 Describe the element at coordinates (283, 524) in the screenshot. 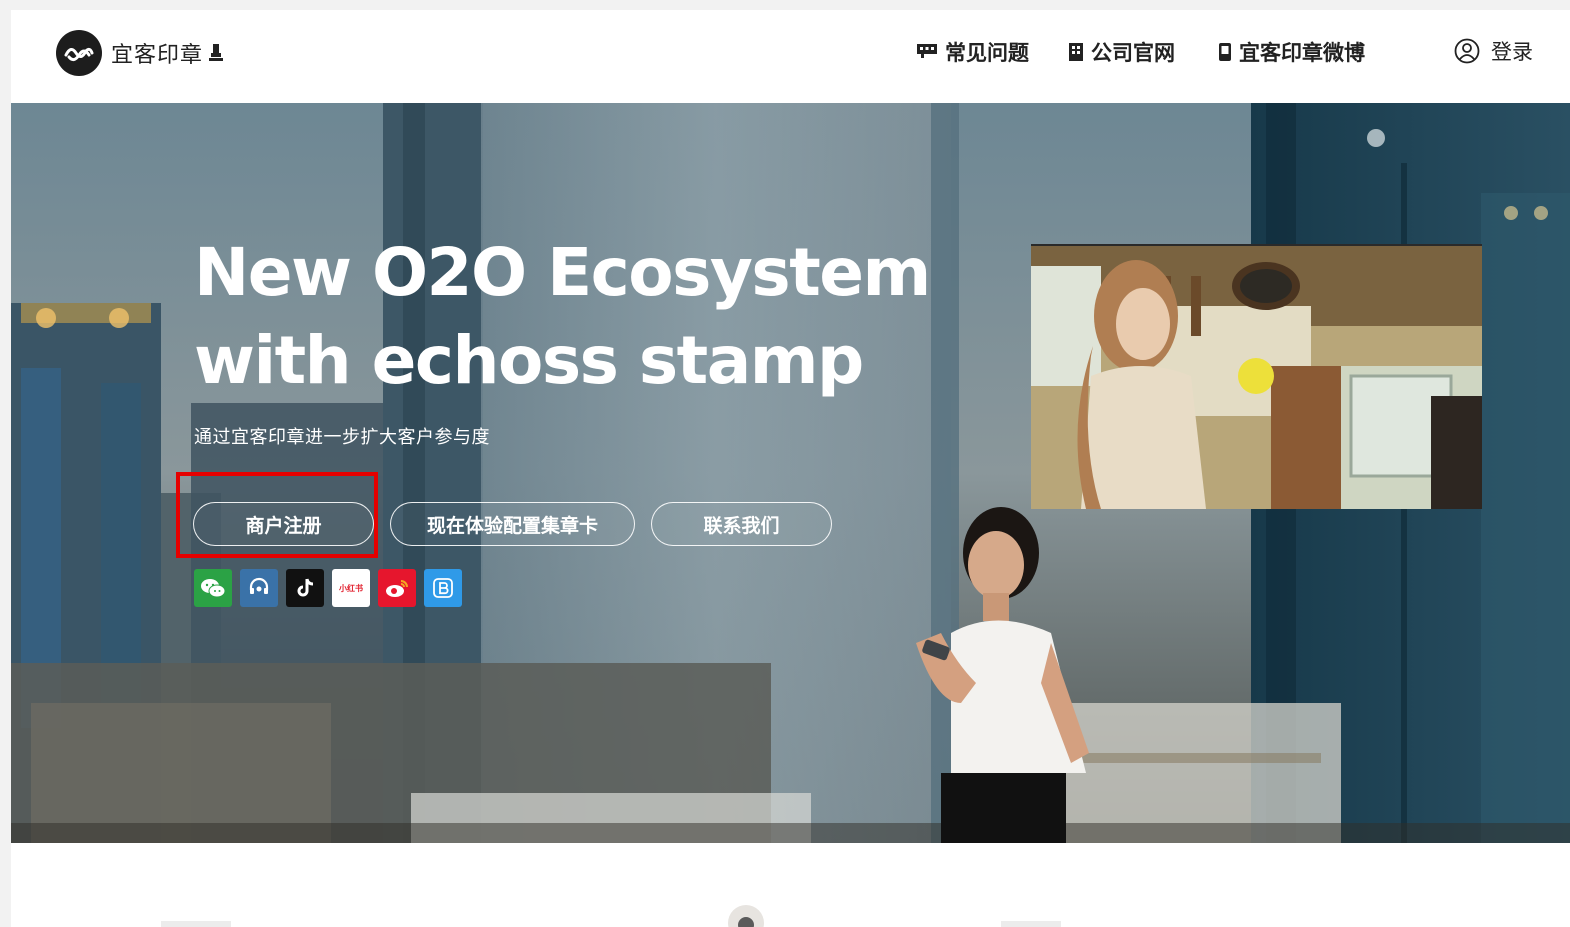

I see `merchant-register-button: 商户注册` at that location.